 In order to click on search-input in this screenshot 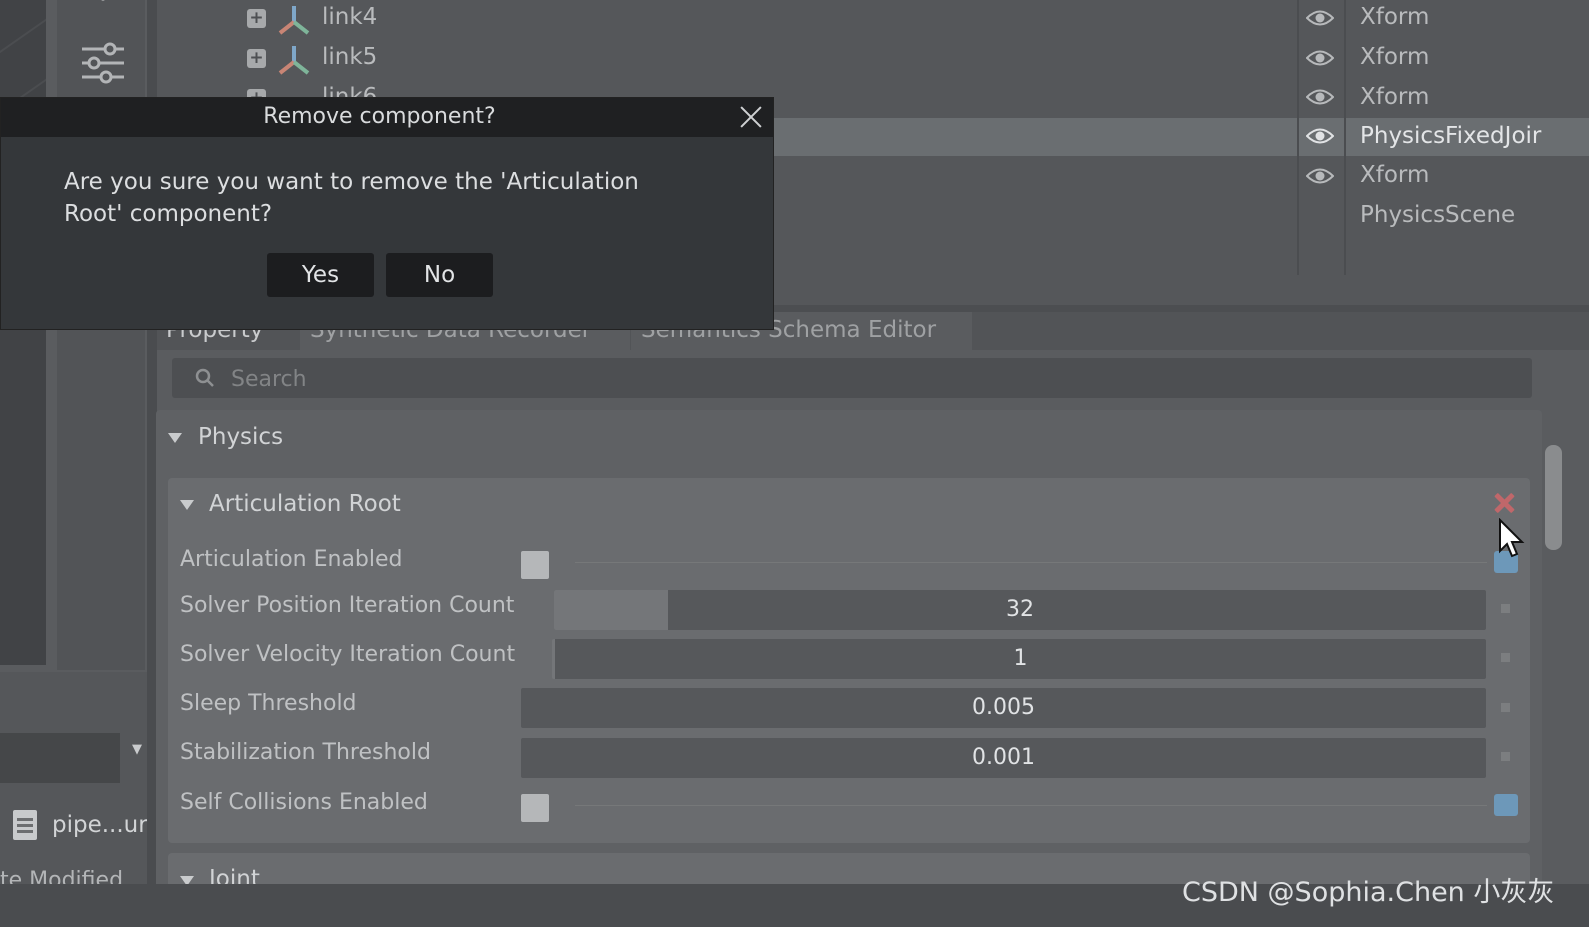, I will do `click(871, 379)`.